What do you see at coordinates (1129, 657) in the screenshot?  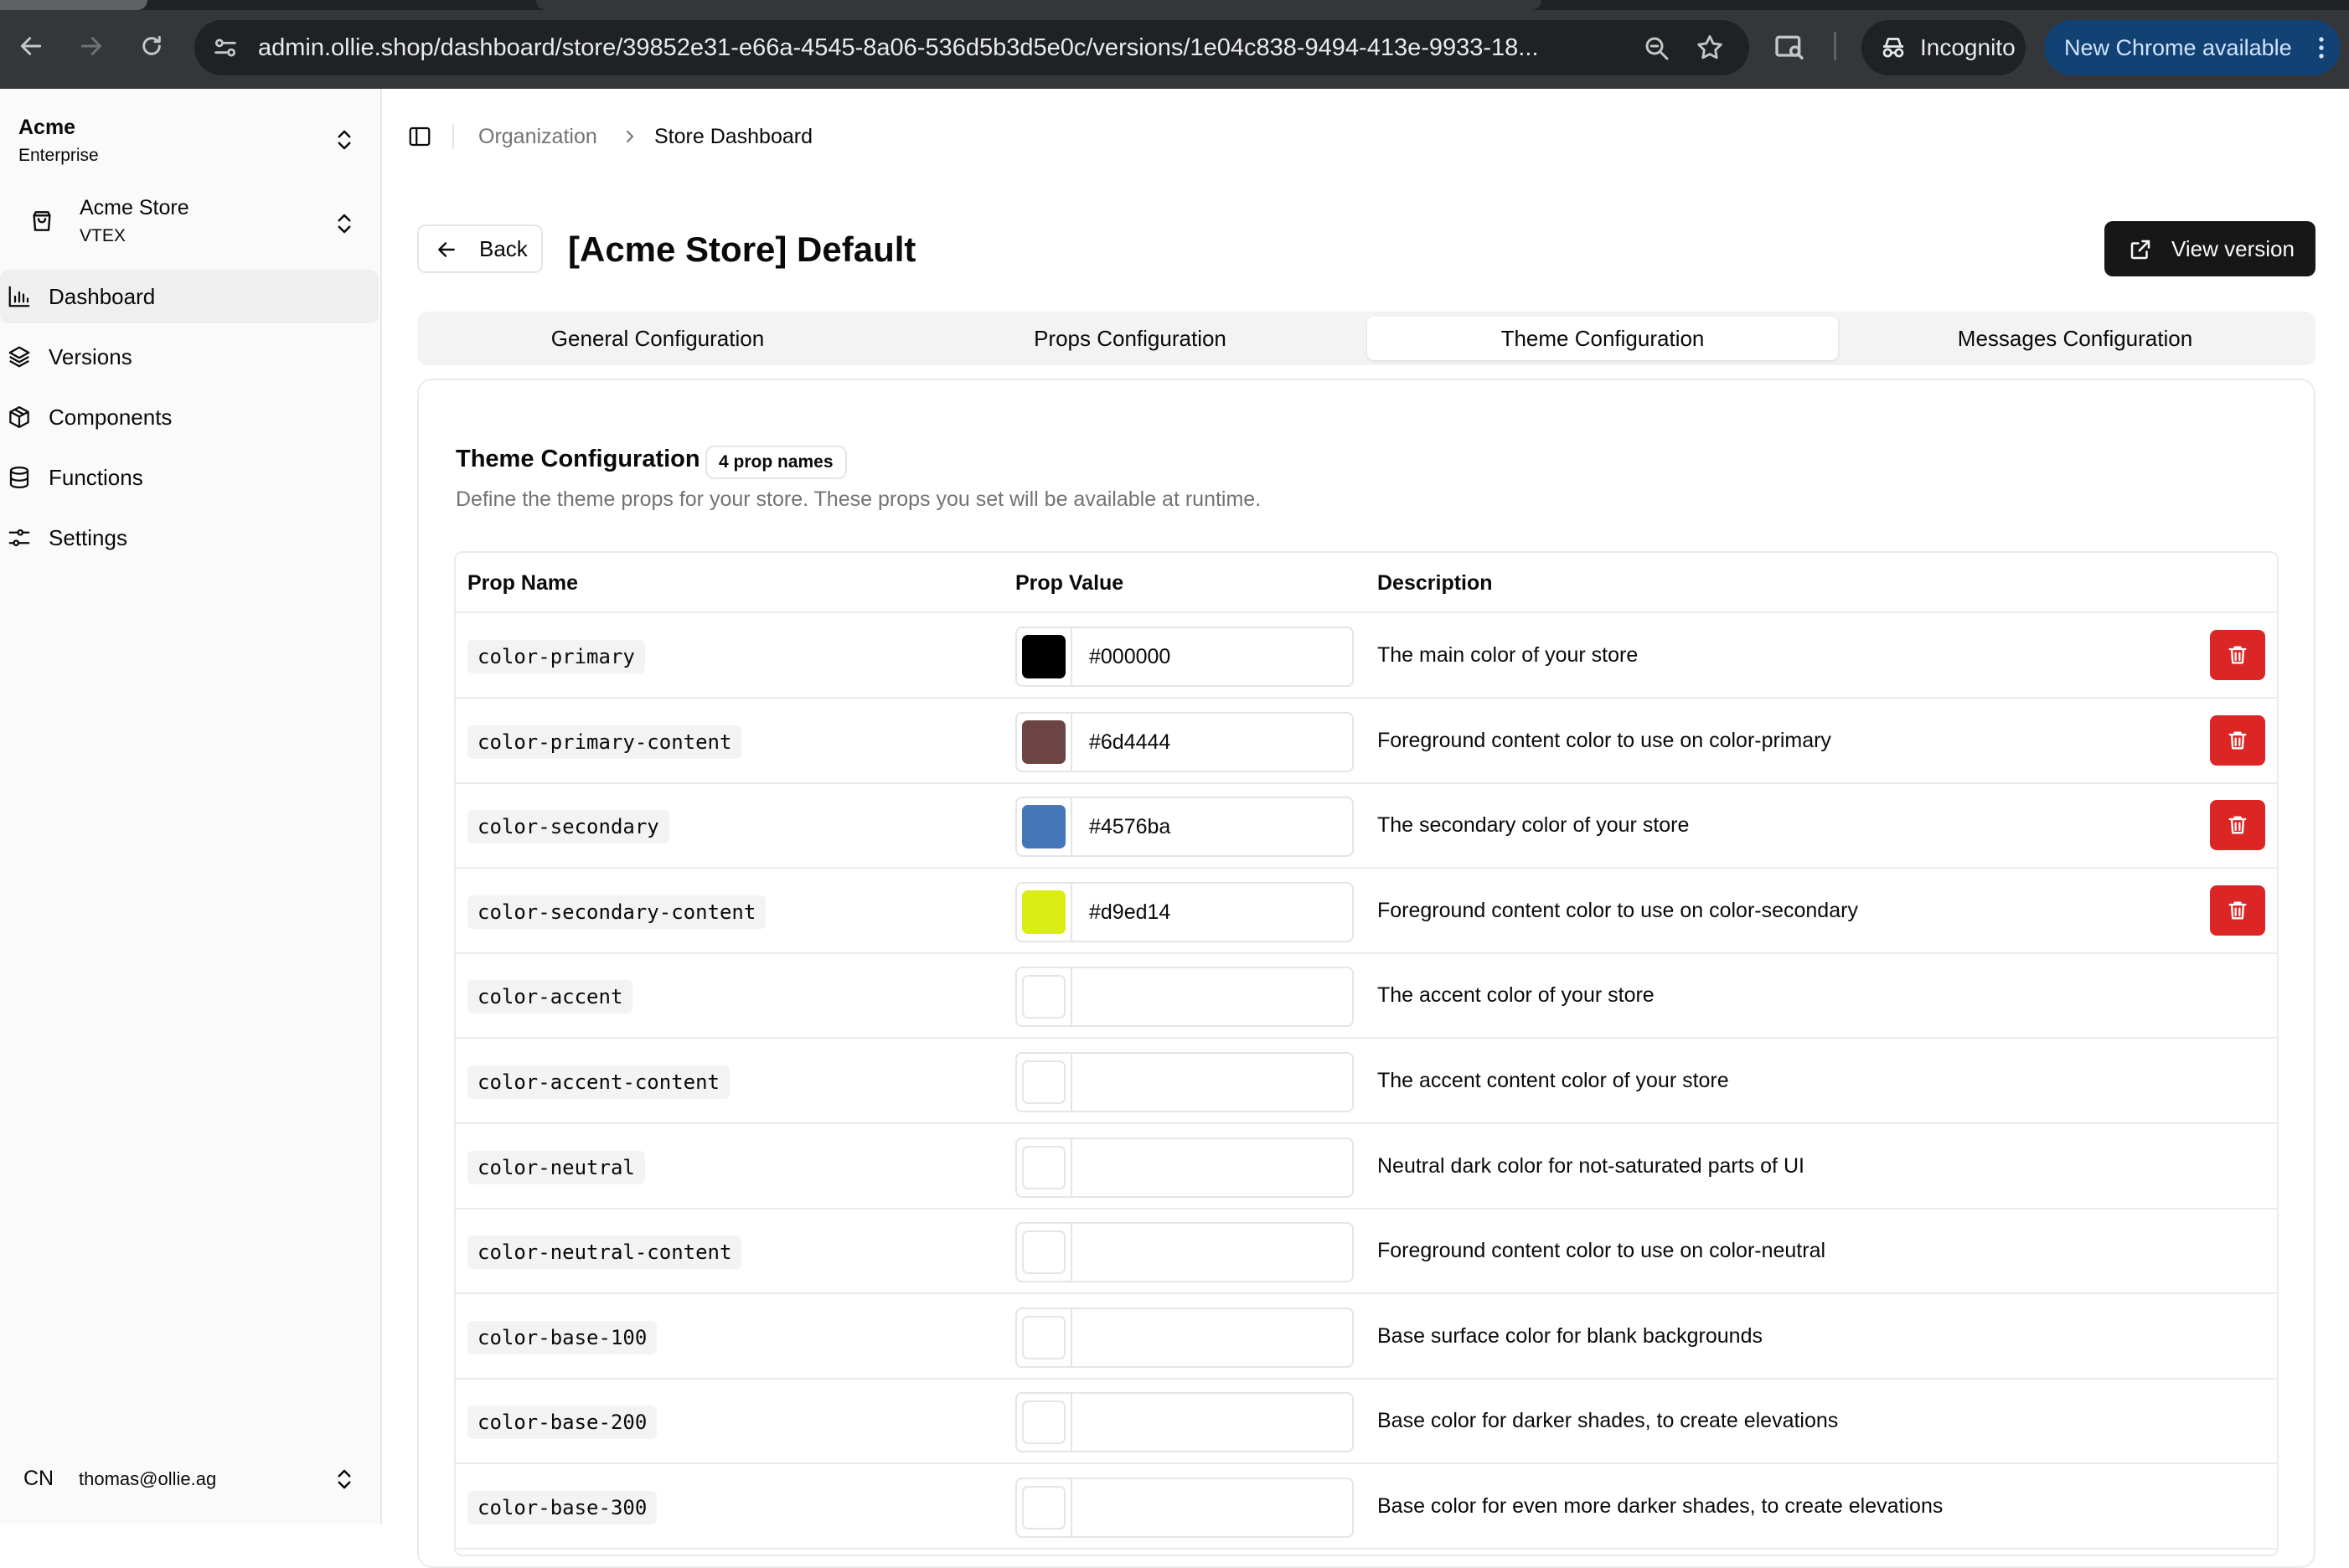 I see `prop-value-input: #000000` at bounding box center [1129, 657].